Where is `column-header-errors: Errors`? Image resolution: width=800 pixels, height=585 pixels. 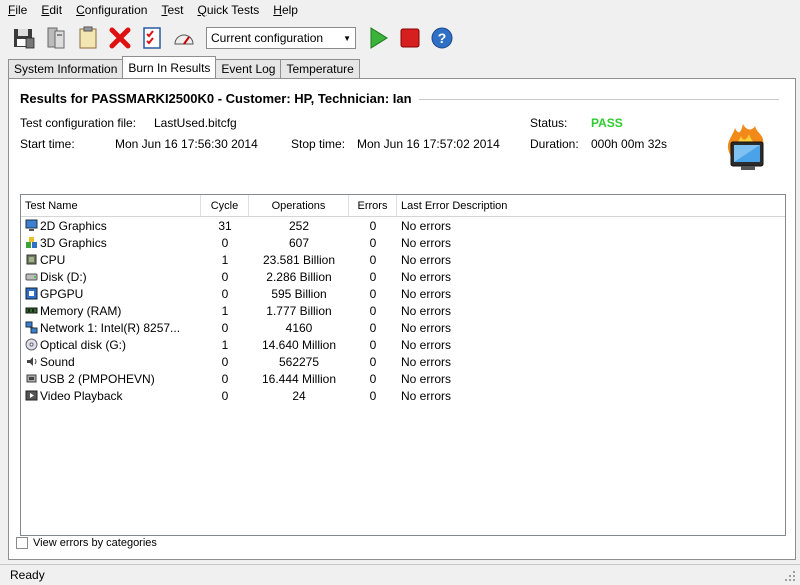 column-header-errors: Errors is located at coordinates (373, 205).